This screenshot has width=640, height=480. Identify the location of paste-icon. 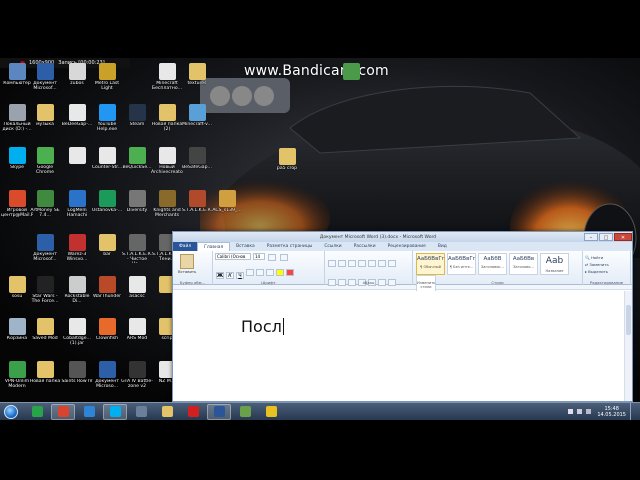
(187, 261).